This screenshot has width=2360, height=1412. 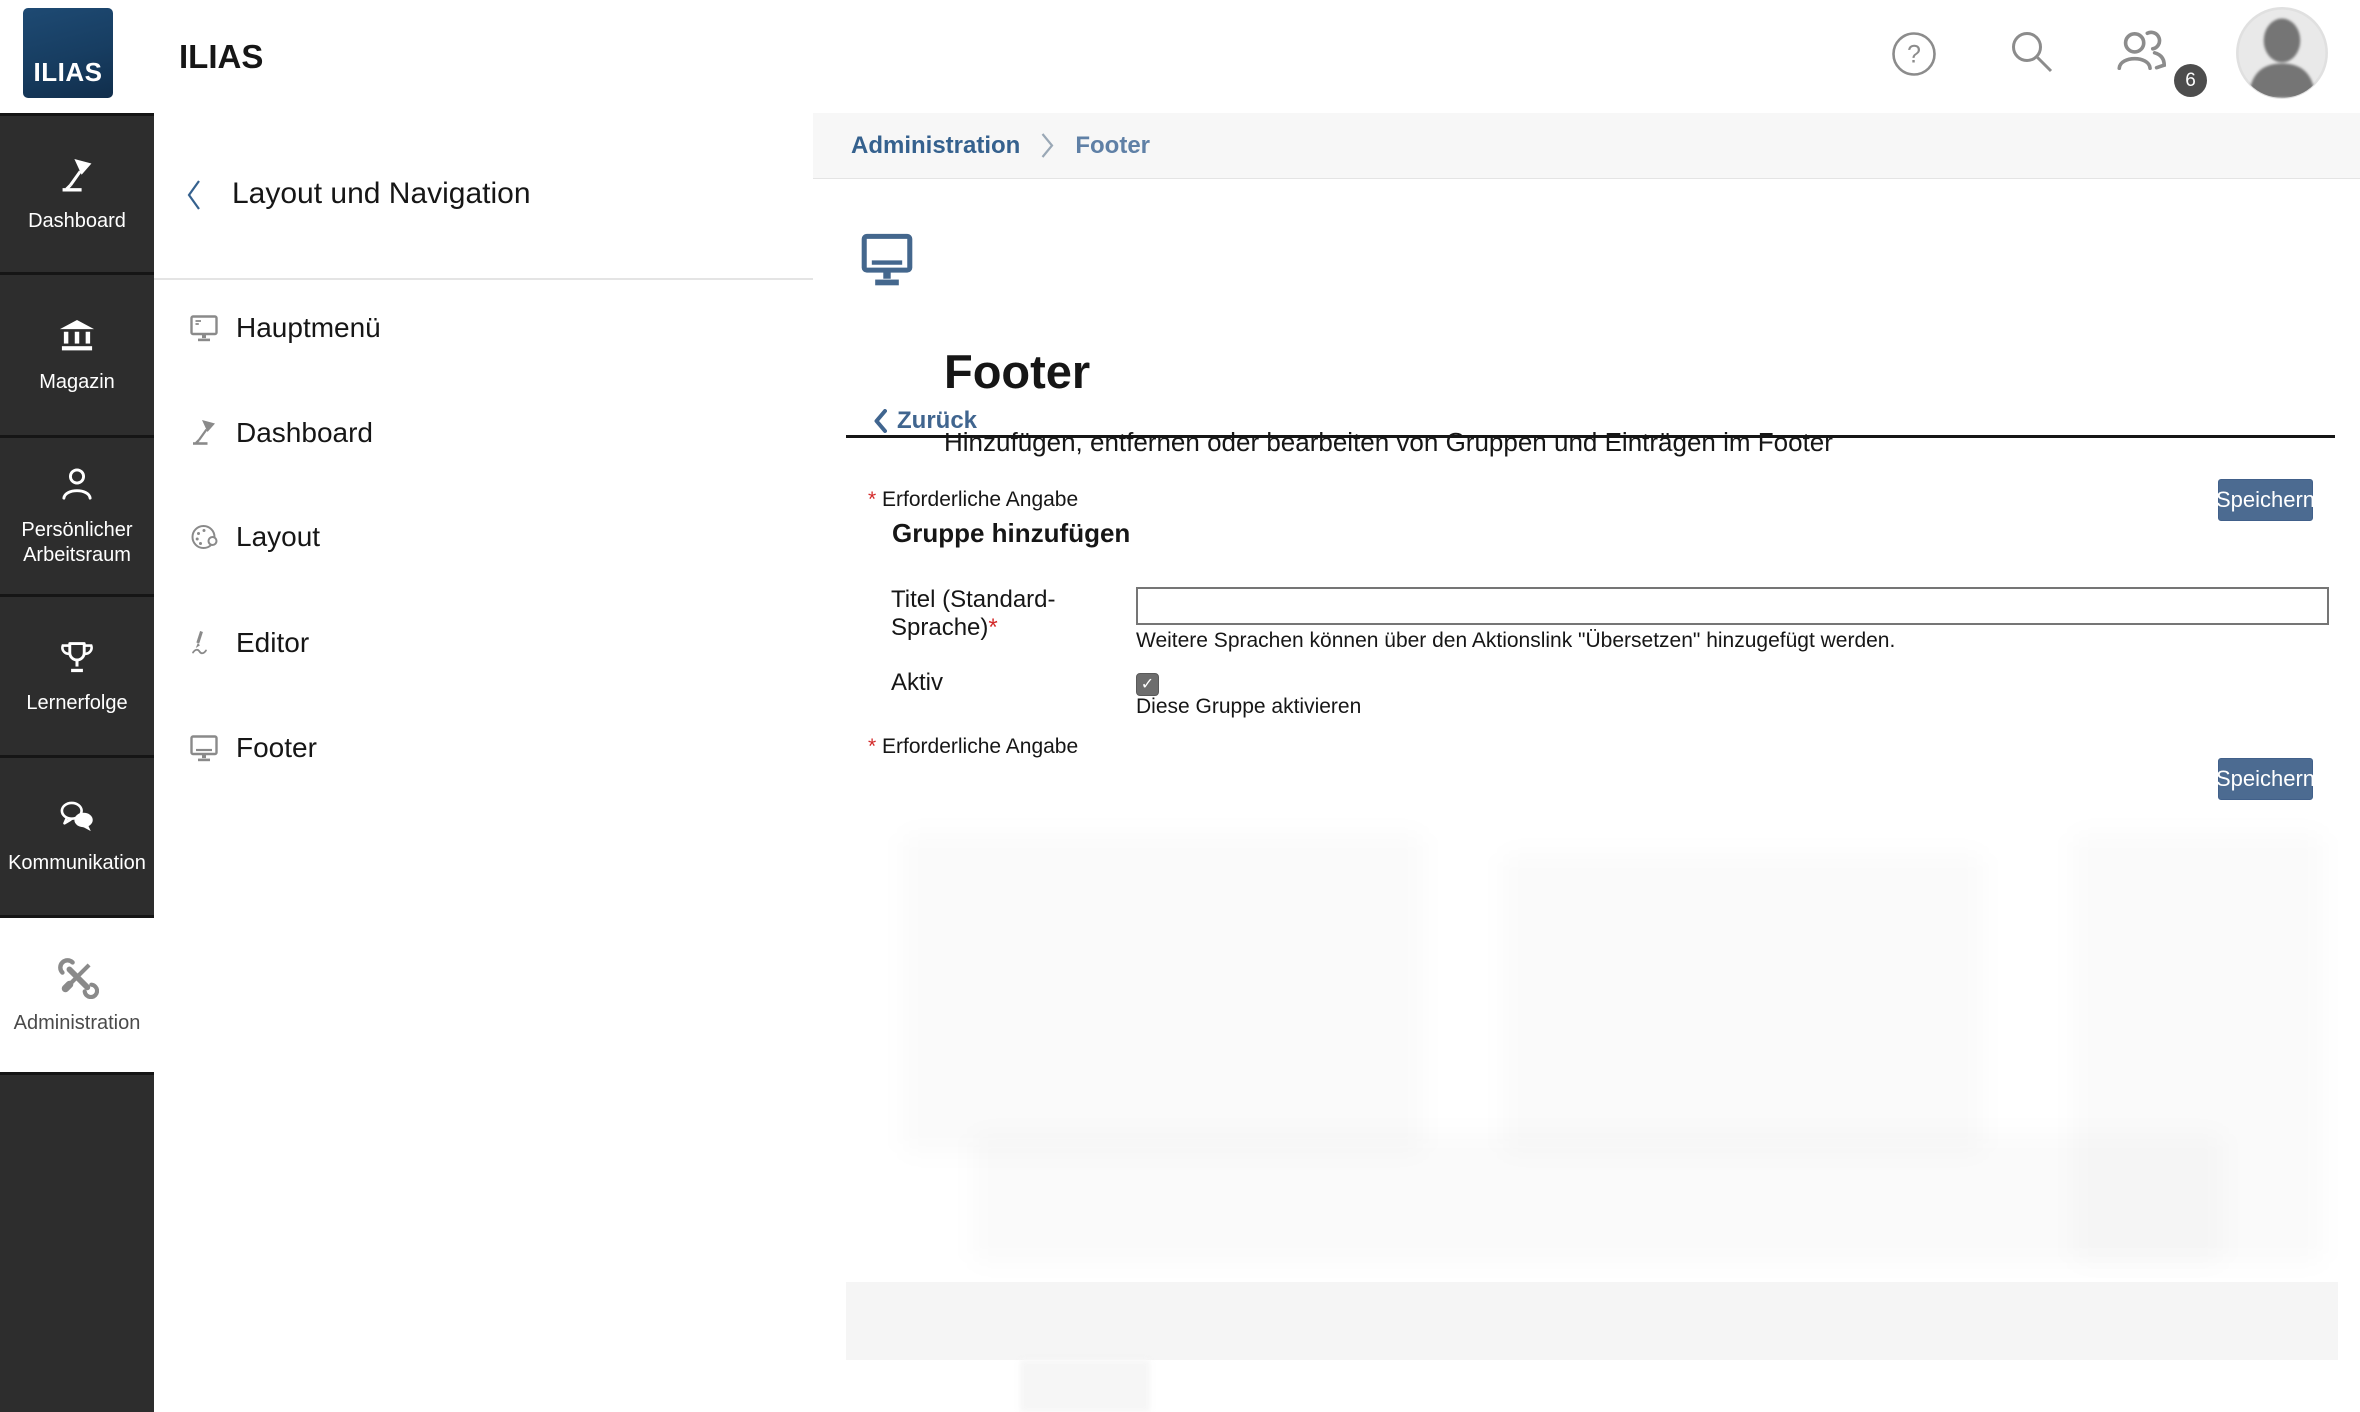 I want to click on required-note-top: * Erforderliche Angabe, so click(x=973, y=500).